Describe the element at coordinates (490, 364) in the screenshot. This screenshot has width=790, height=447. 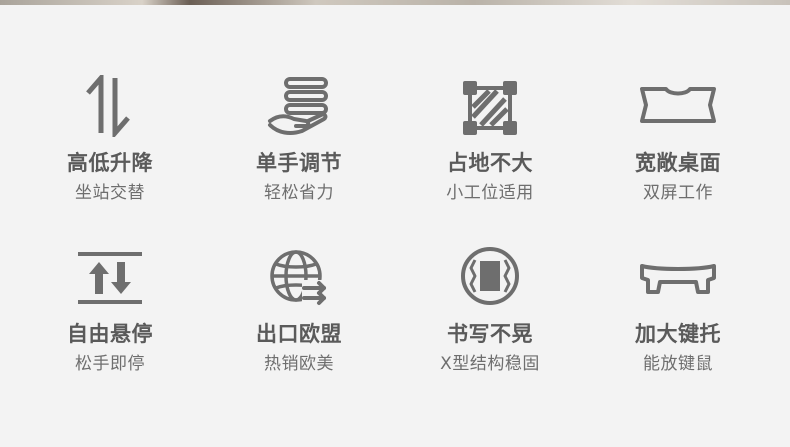
I see `feature-subtitle: X型结构稳固` at that location.